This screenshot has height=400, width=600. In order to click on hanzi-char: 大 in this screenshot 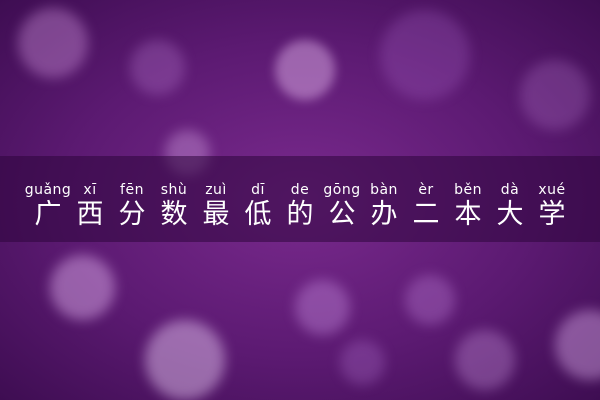, I will do `click(510, 214)`.